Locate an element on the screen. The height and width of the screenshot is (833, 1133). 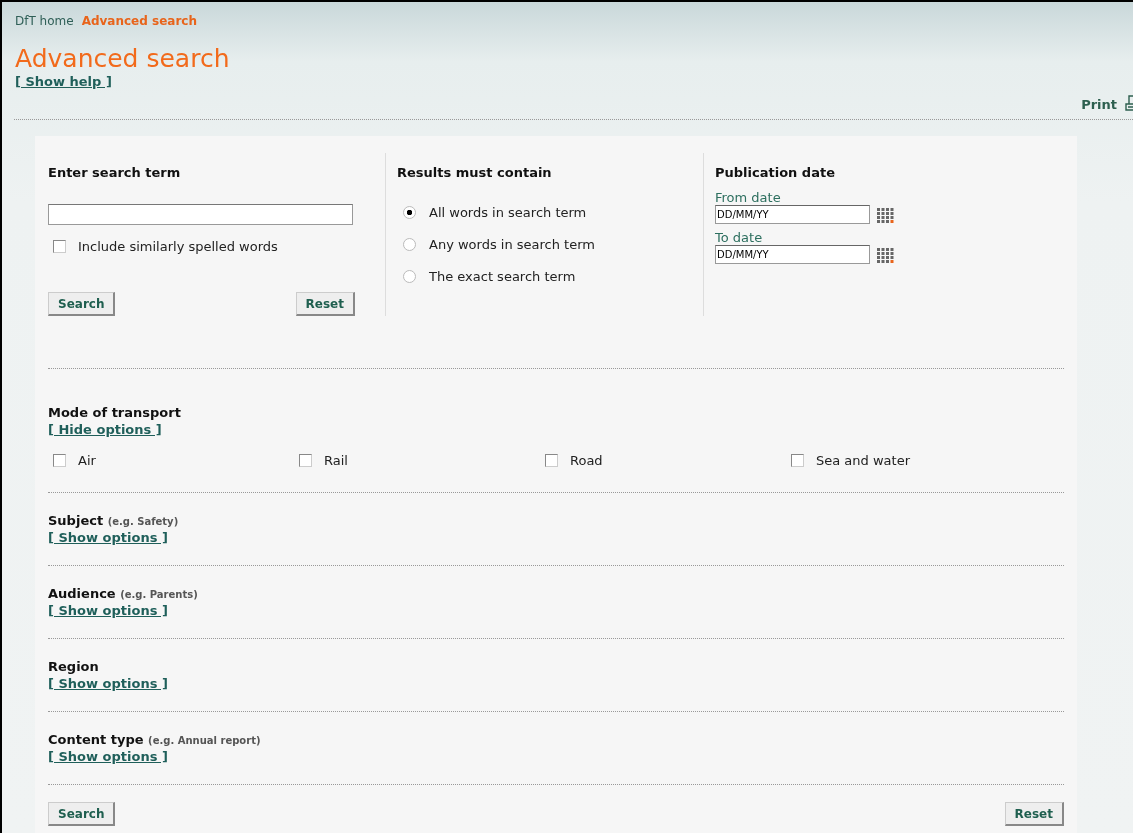
facet-title: Subject (e.g. Safety) is located at coordinates (114, 520).